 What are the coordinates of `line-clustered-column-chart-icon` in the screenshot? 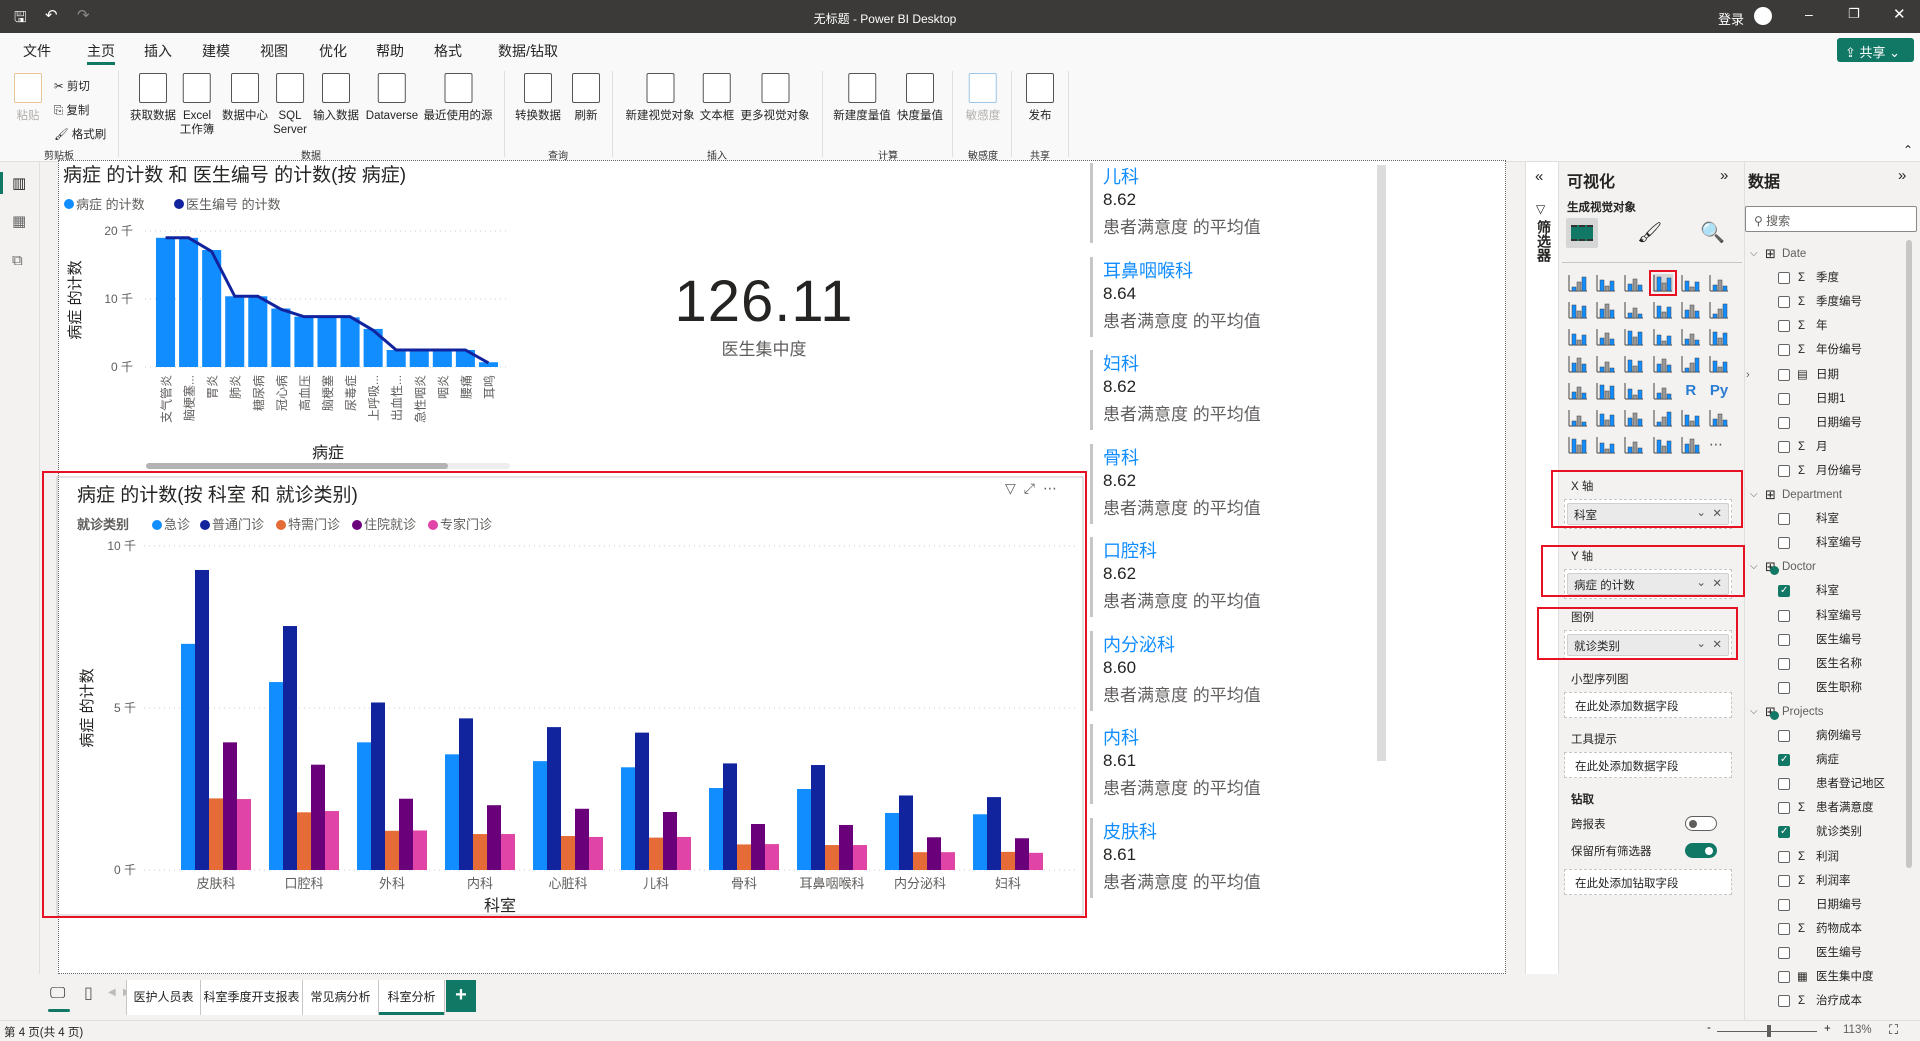 It's located at (1691, 310).